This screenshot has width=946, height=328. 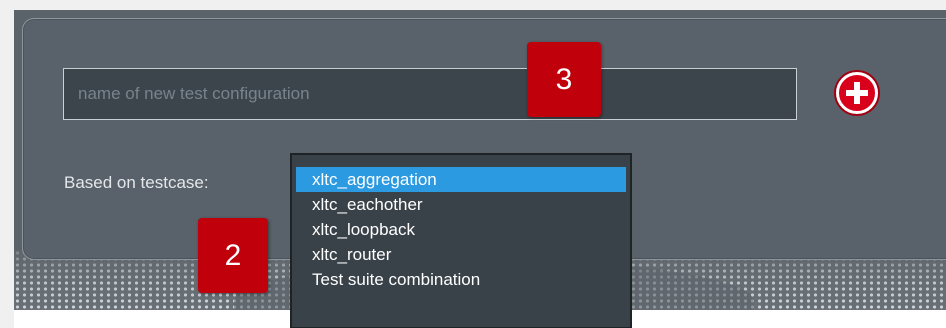 What do you see at coordinates (136, 182) in the screenshot?
I see `based-on-testcase-label: Based on testcase:` at bounding box center [136, 182].